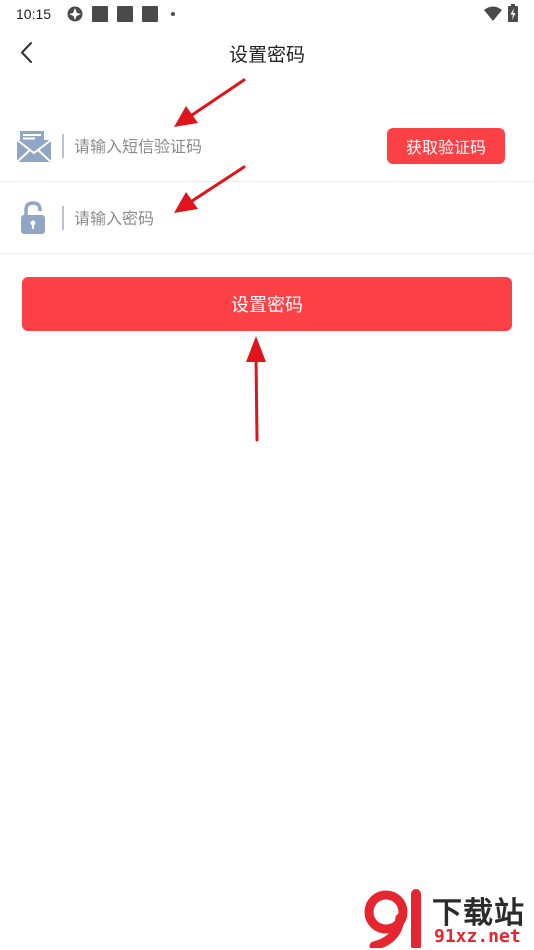  What do you see at coordinates (392, 918) in the screenshot?
I see `site-logo-icon` at bounding box center [392, 918].